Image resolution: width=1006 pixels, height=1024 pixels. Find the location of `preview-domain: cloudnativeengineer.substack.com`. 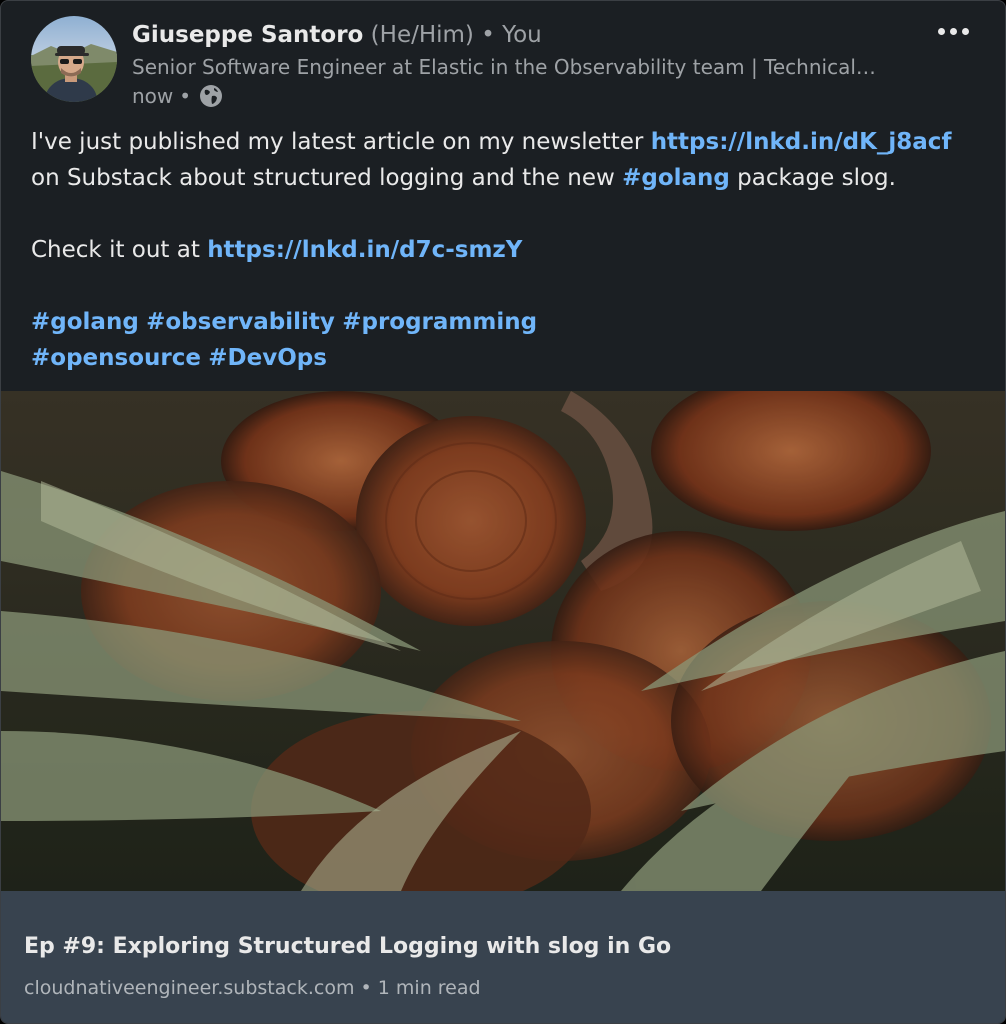

preview-domain: cloudnativeengineer.substack.com is located at coordinates (189, 988).